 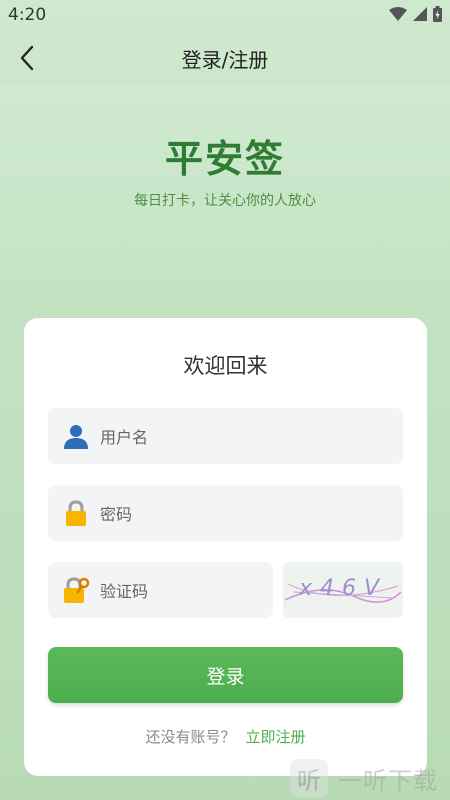 What do you see at coordinates (225, 436) in the screenshot?
I see `username-field: 用户名` at bounding box center [225, 436].